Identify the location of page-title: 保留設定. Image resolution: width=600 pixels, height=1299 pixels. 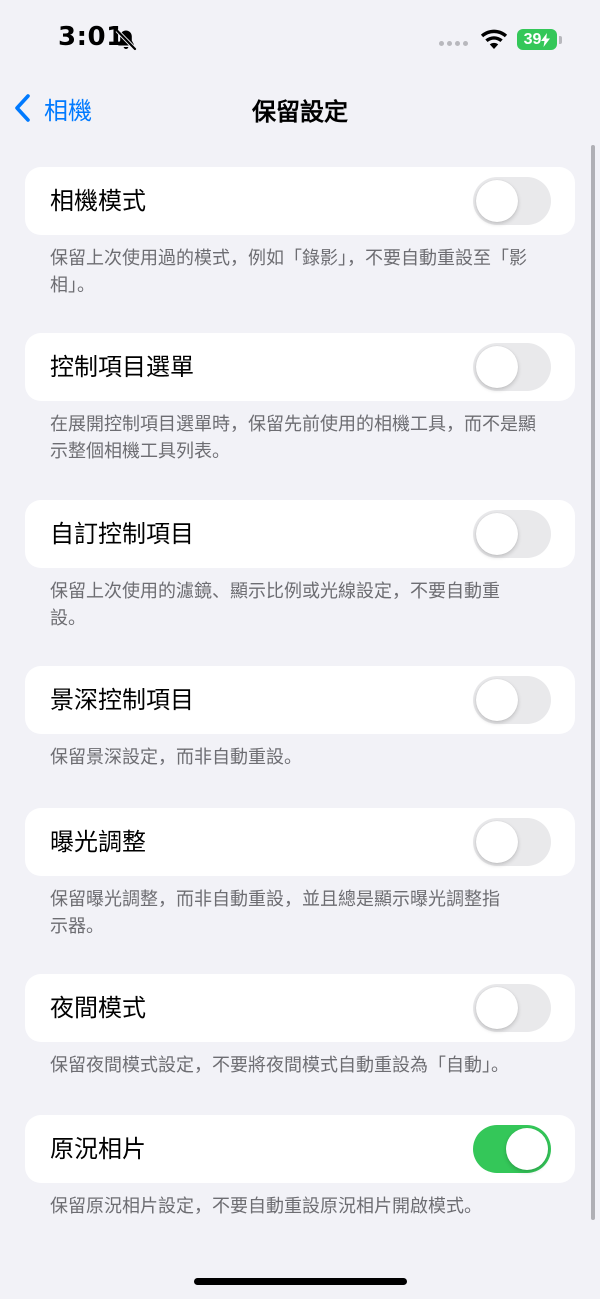
(300, 112).